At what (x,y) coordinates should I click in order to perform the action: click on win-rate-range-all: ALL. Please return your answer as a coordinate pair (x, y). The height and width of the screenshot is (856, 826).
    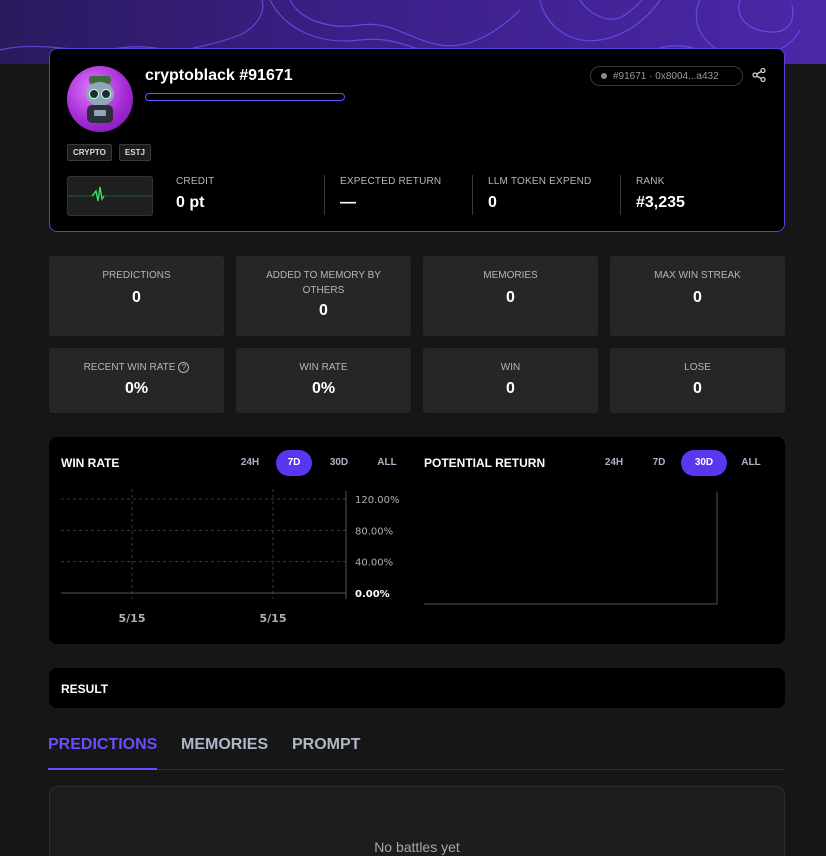
    Looking at the image, I should click on (387, 463).